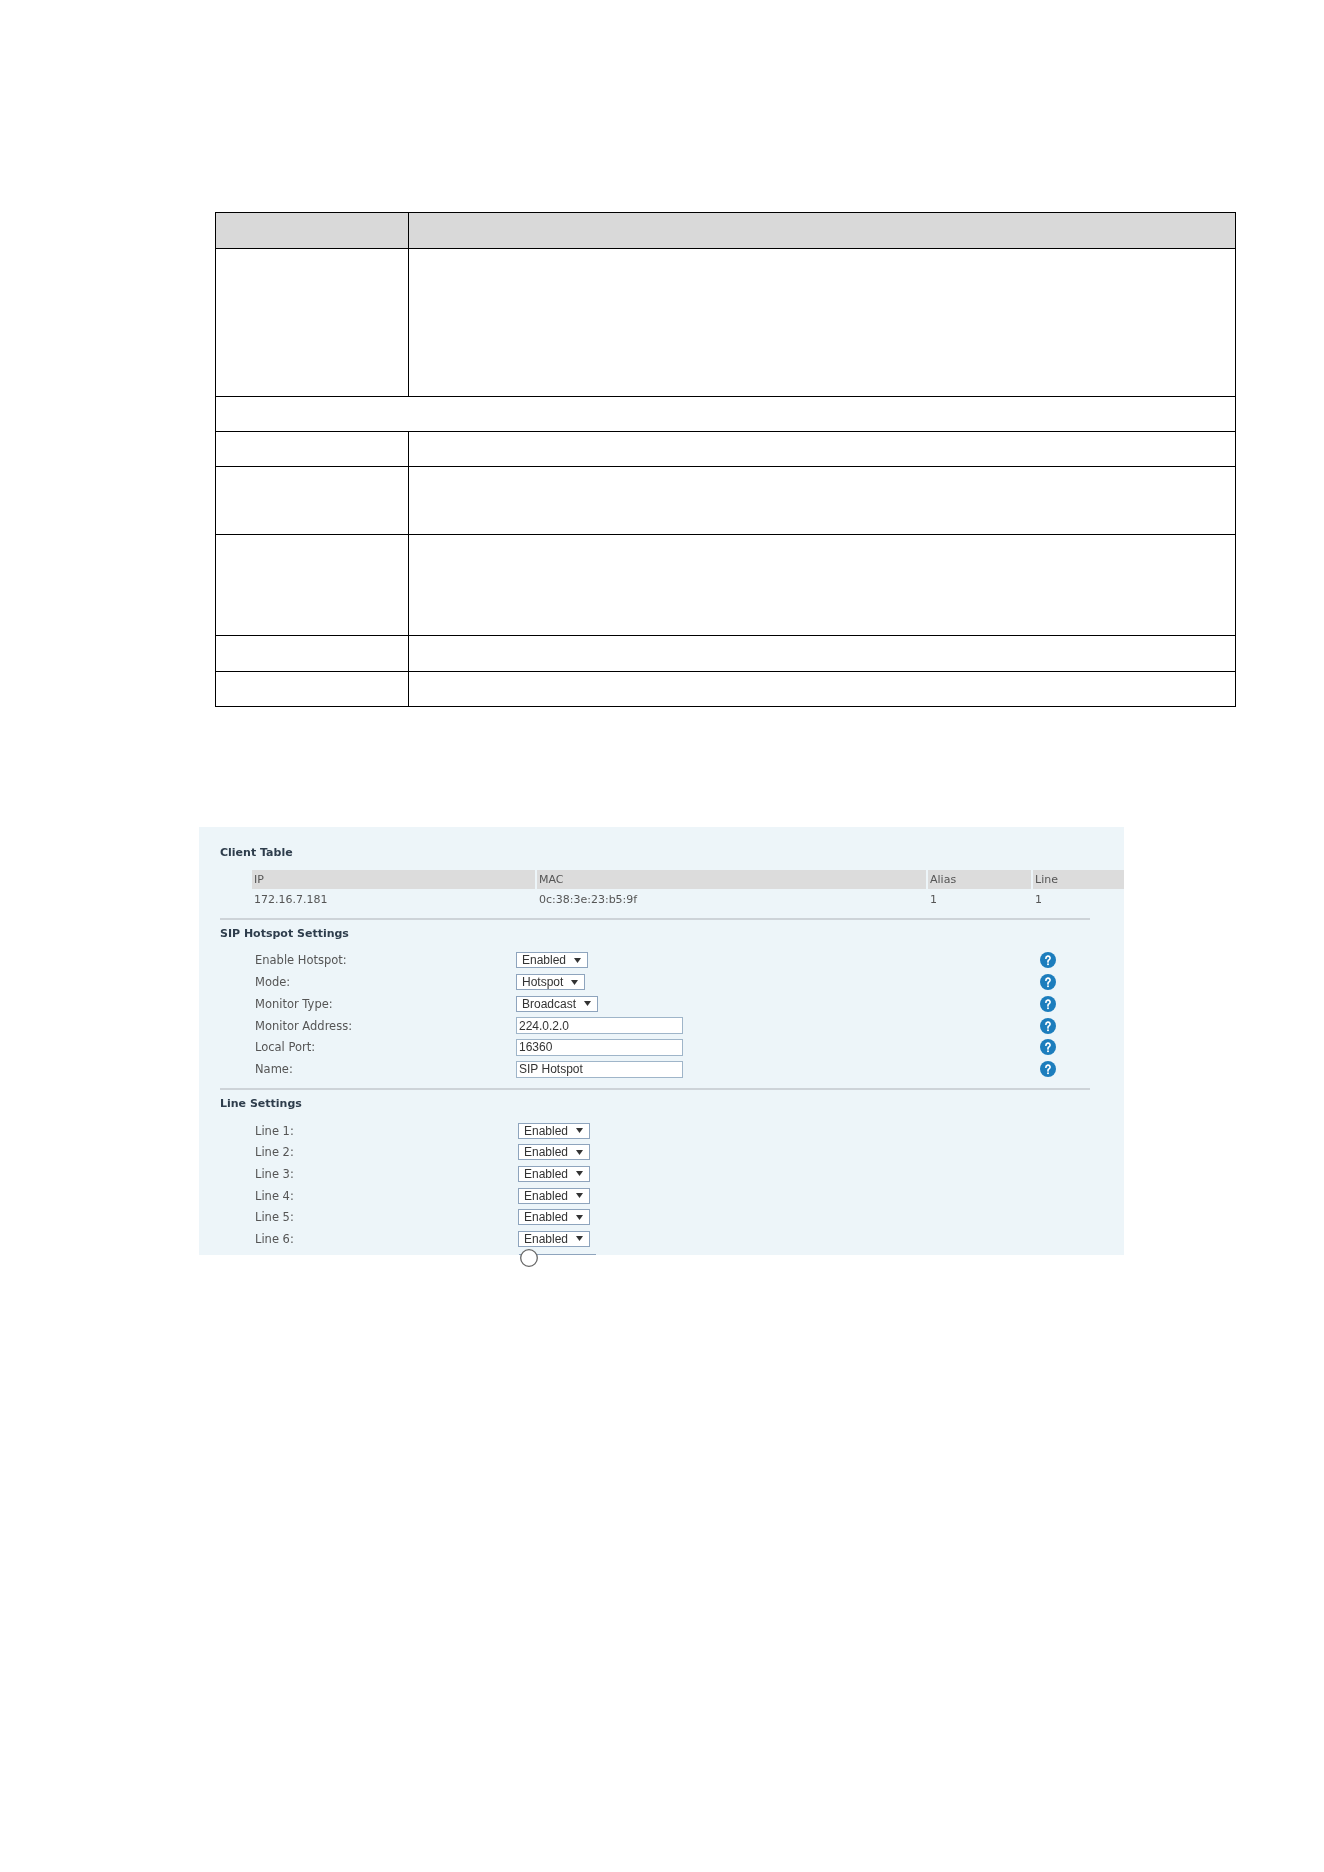 The height and width of the screenshot is (1872, 1324). What do you see at coordinates (599, 1047) in the screenshot?
I see `text-input: 16360` at bounding box center [599, 1047].